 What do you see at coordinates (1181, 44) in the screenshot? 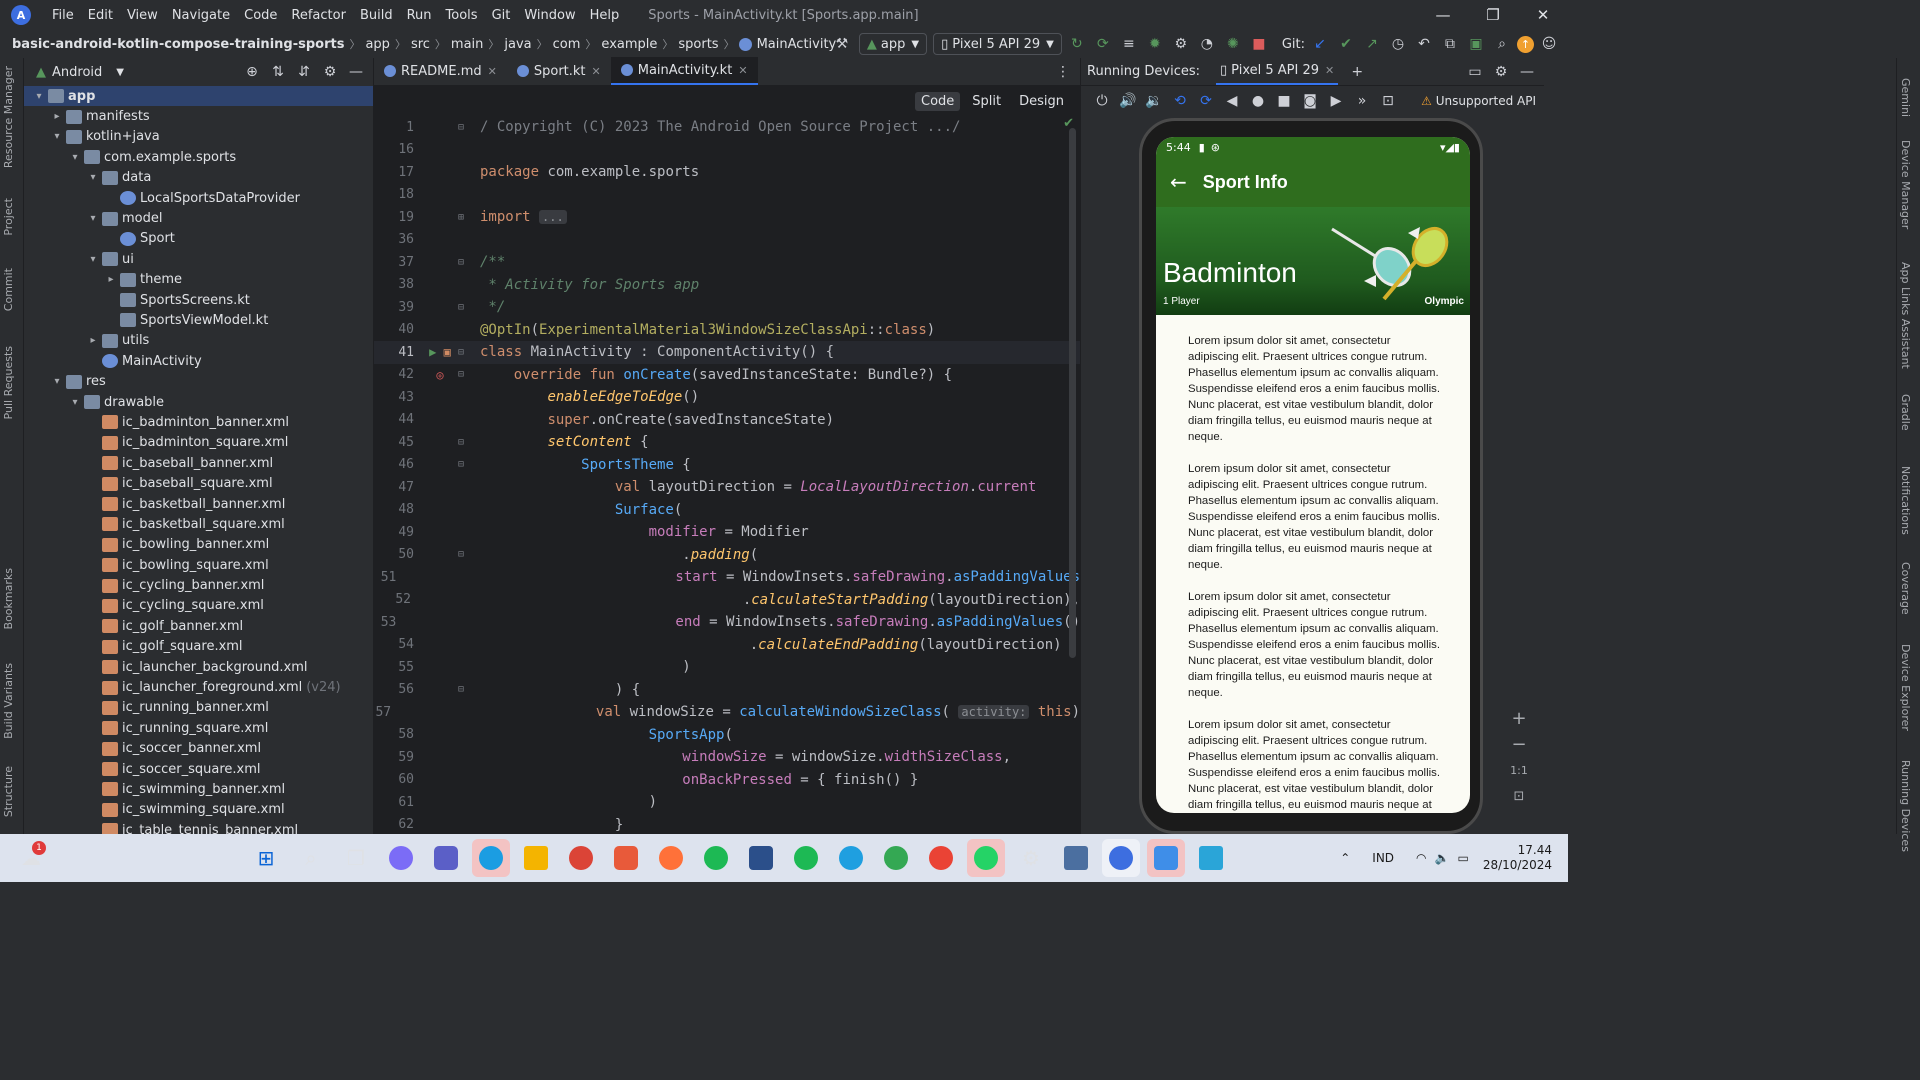
I see `attach-debugger-icon: ⚙` at bounding box center [1181, 44].